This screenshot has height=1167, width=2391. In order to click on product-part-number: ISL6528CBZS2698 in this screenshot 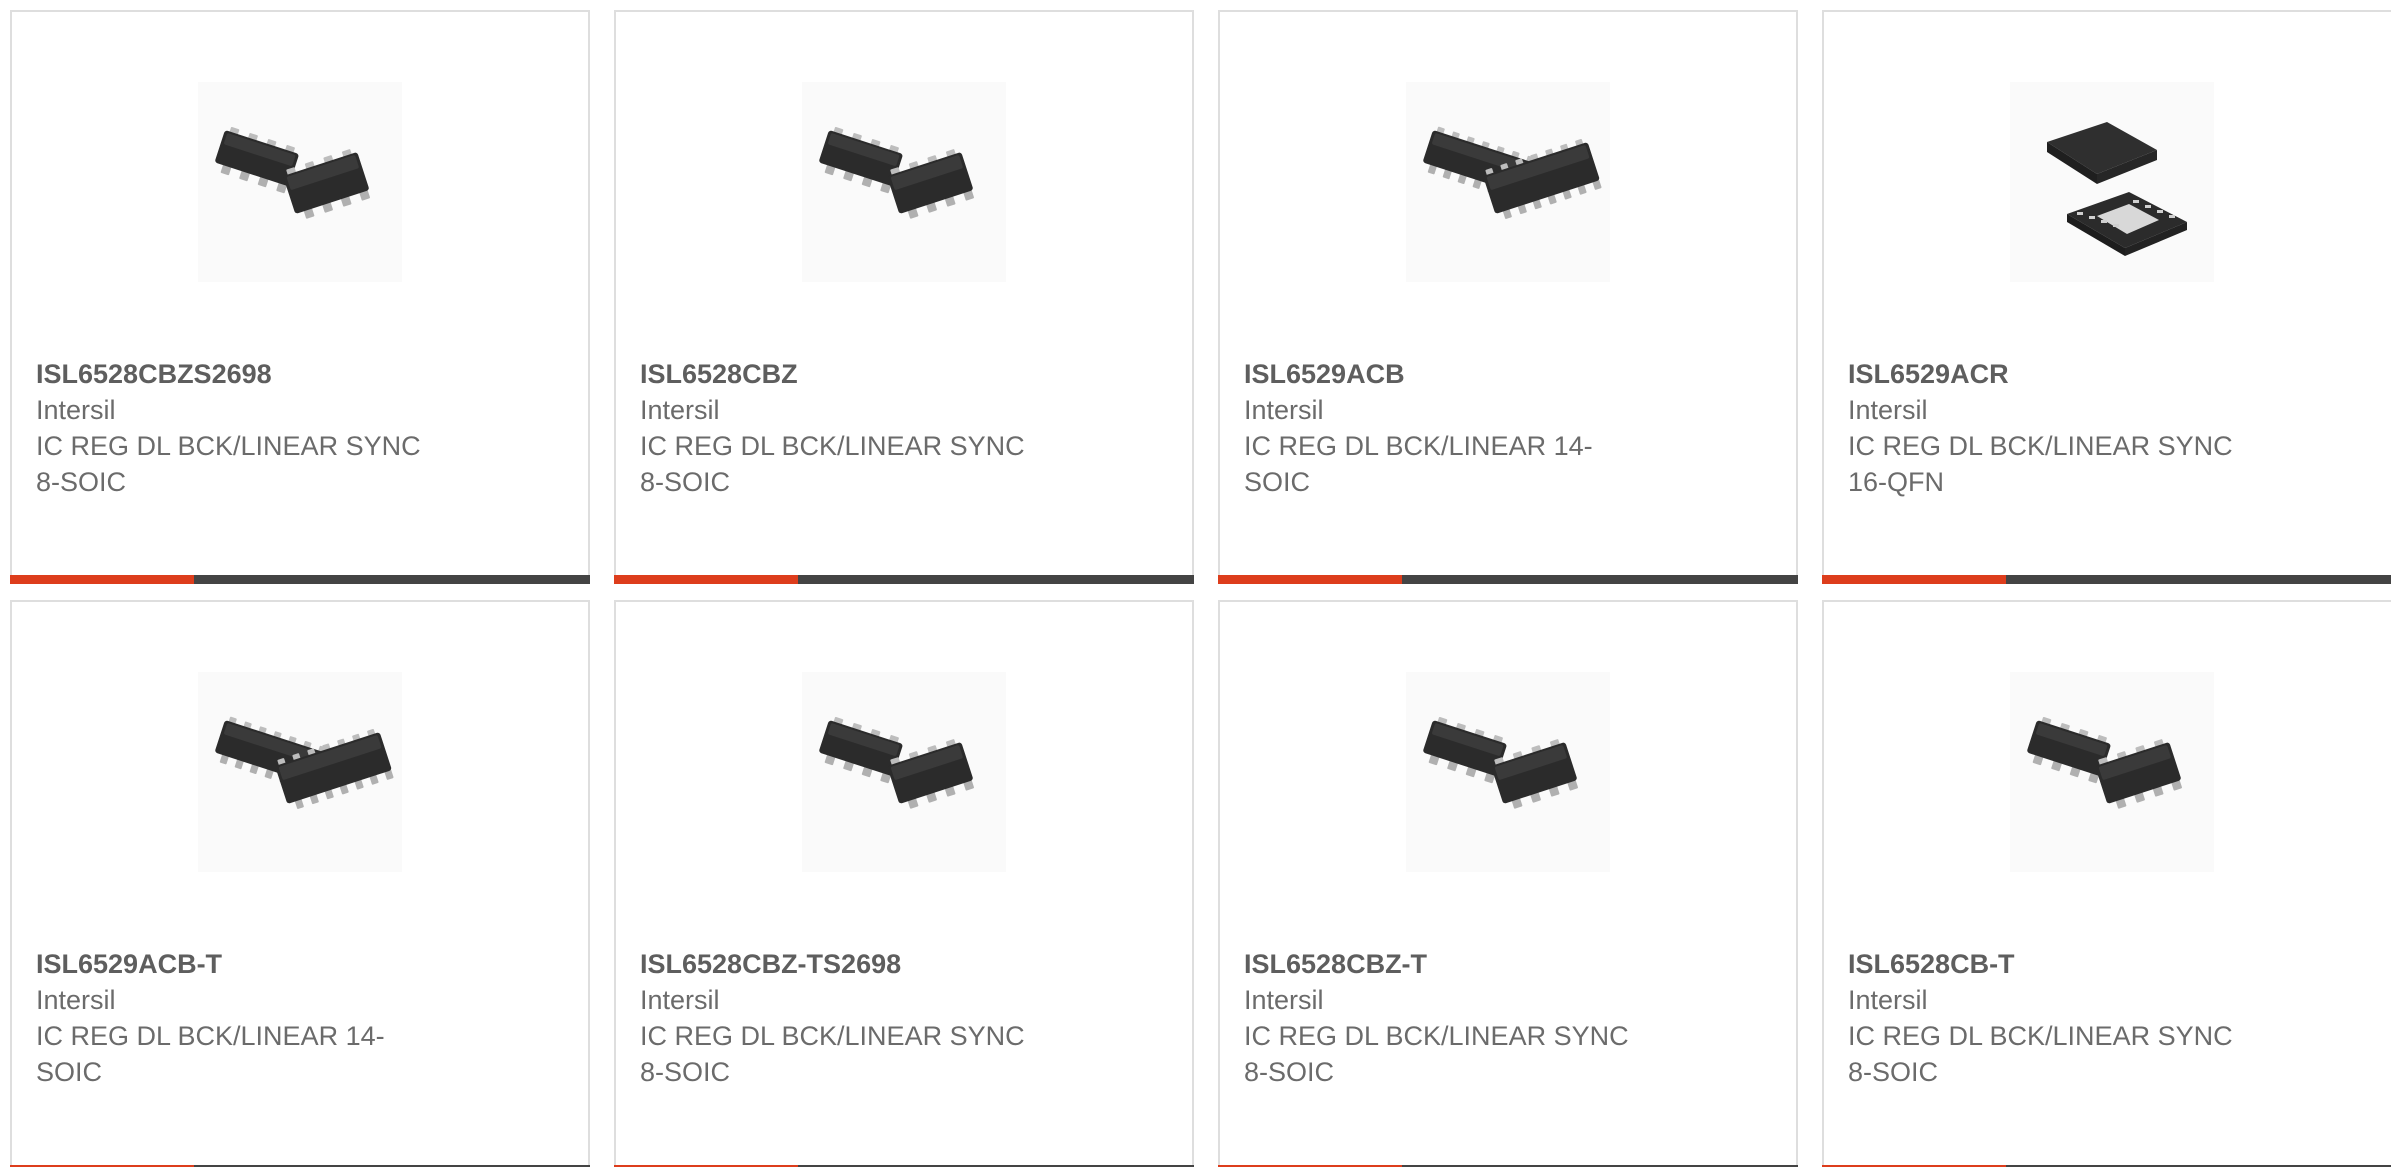, I will do `click(246, 374)`.